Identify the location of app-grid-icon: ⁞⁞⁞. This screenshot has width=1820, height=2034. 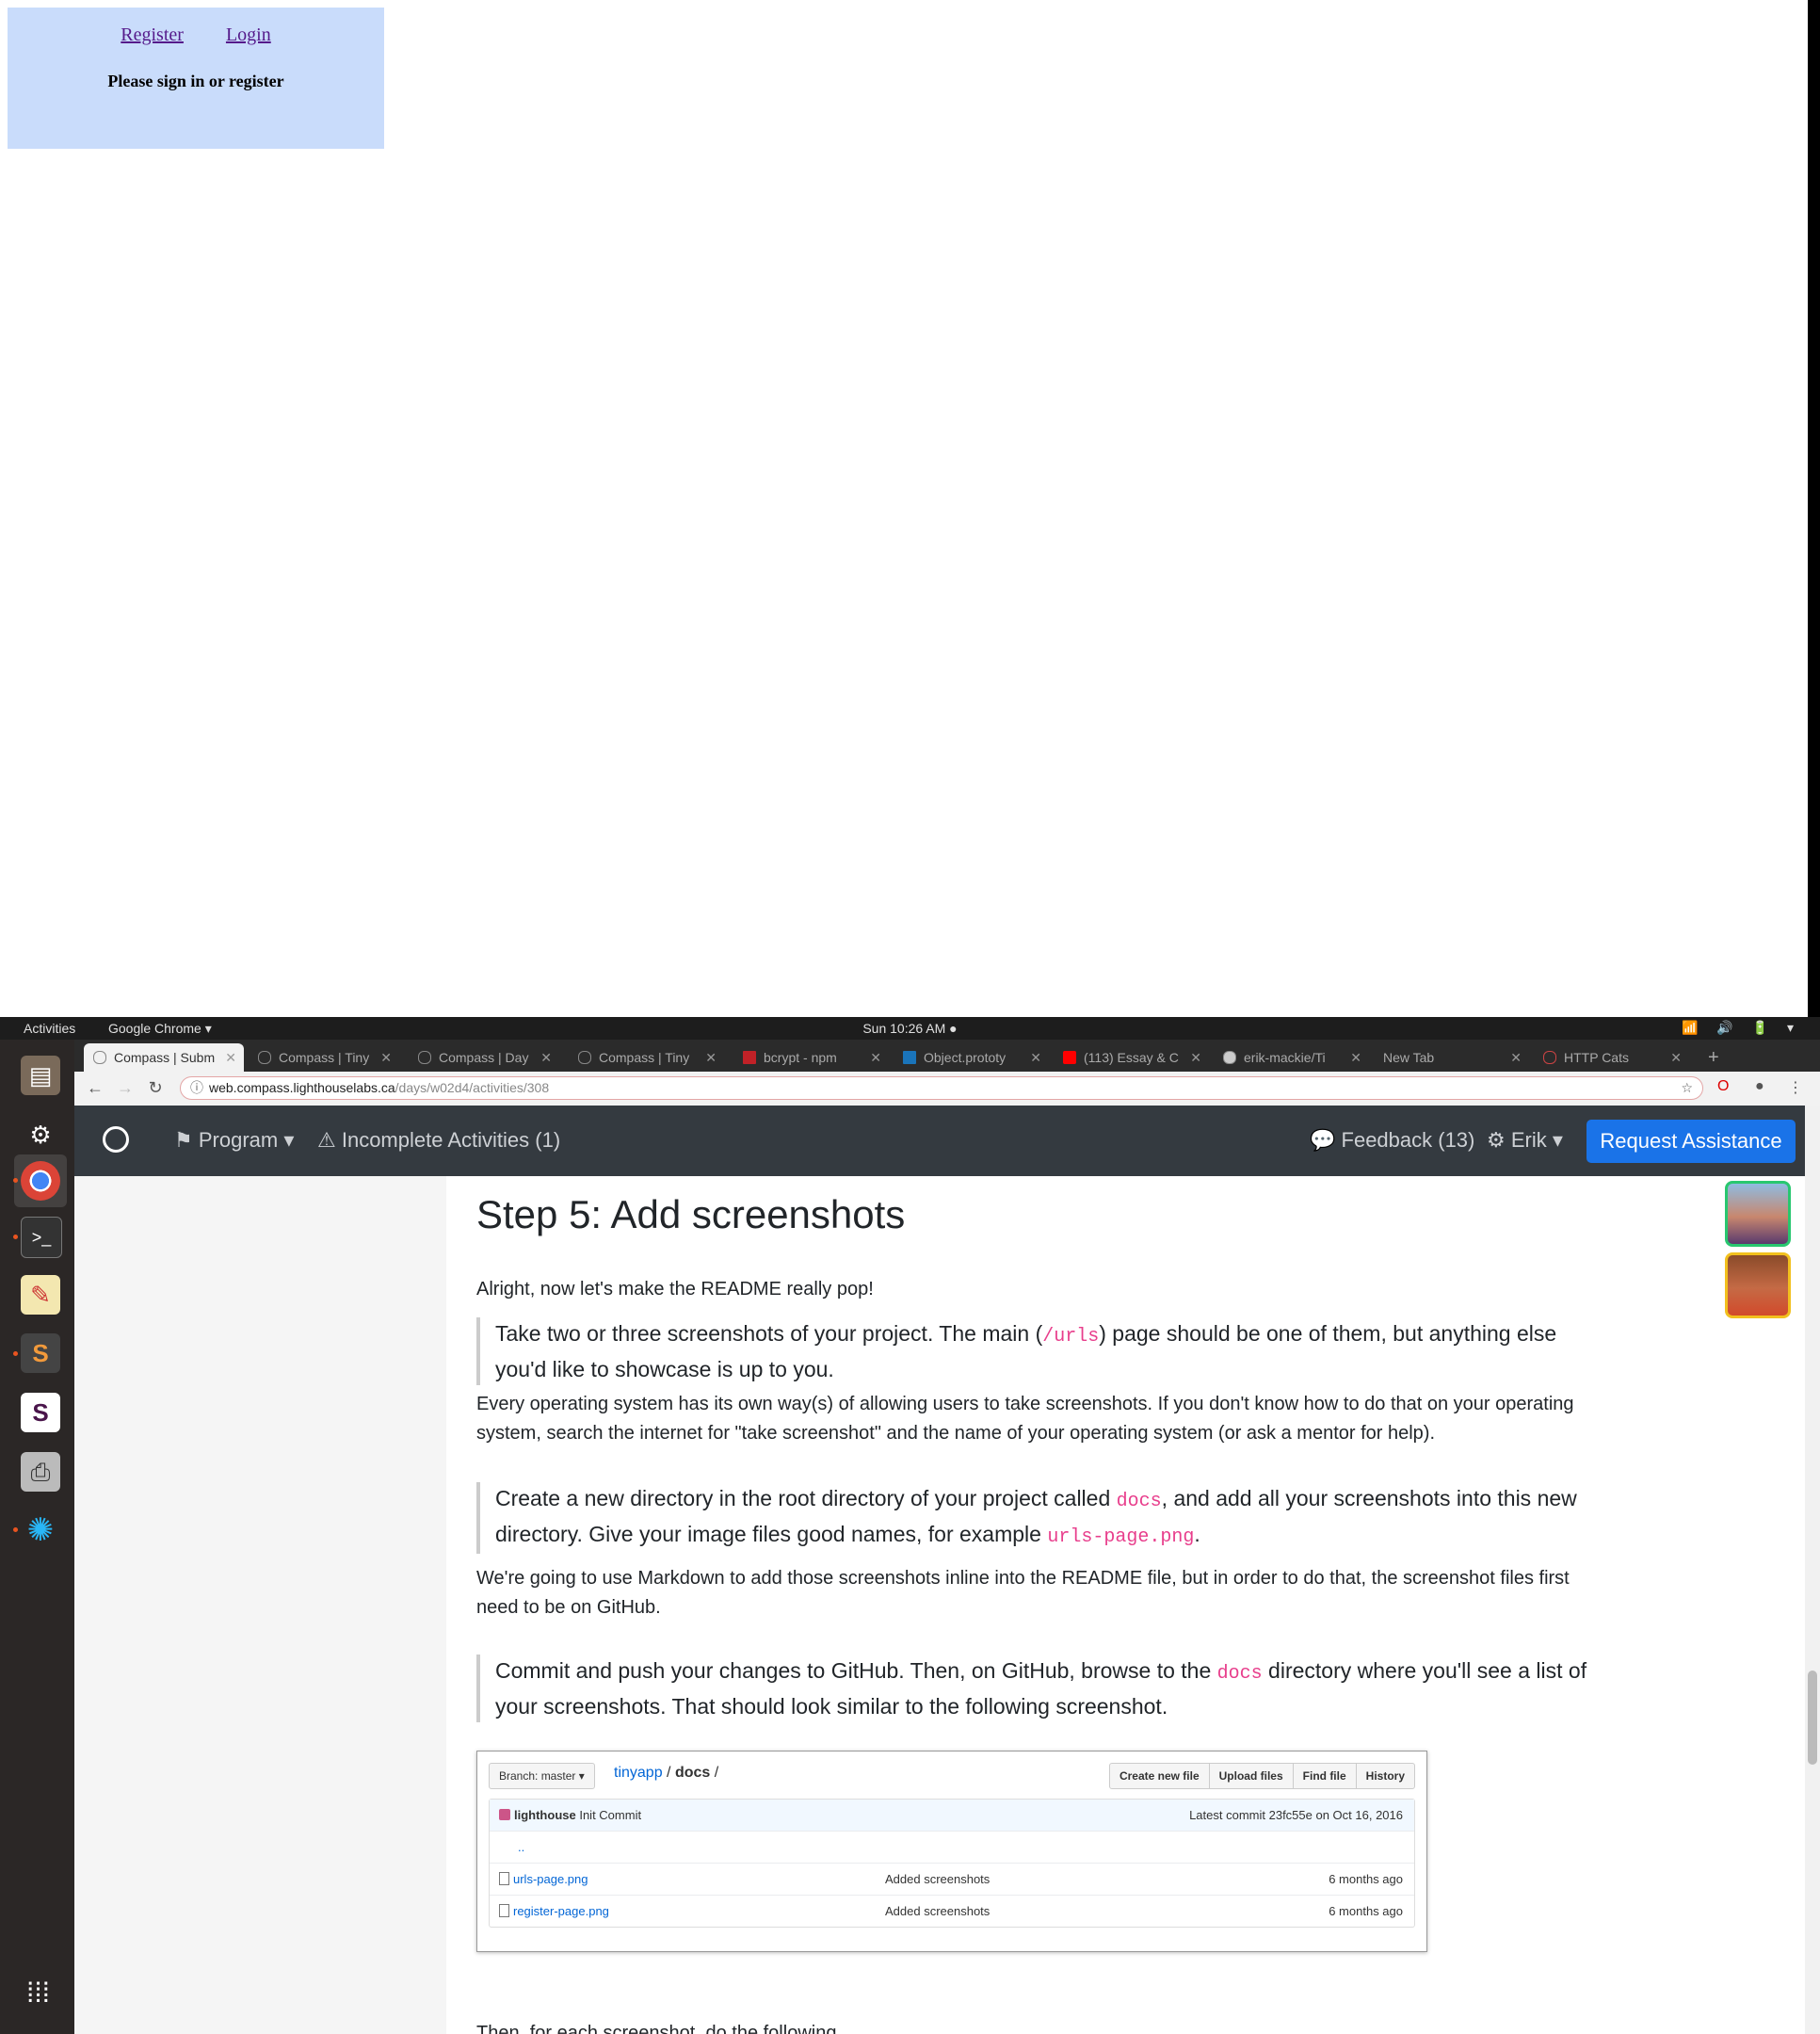
(41, 1994).